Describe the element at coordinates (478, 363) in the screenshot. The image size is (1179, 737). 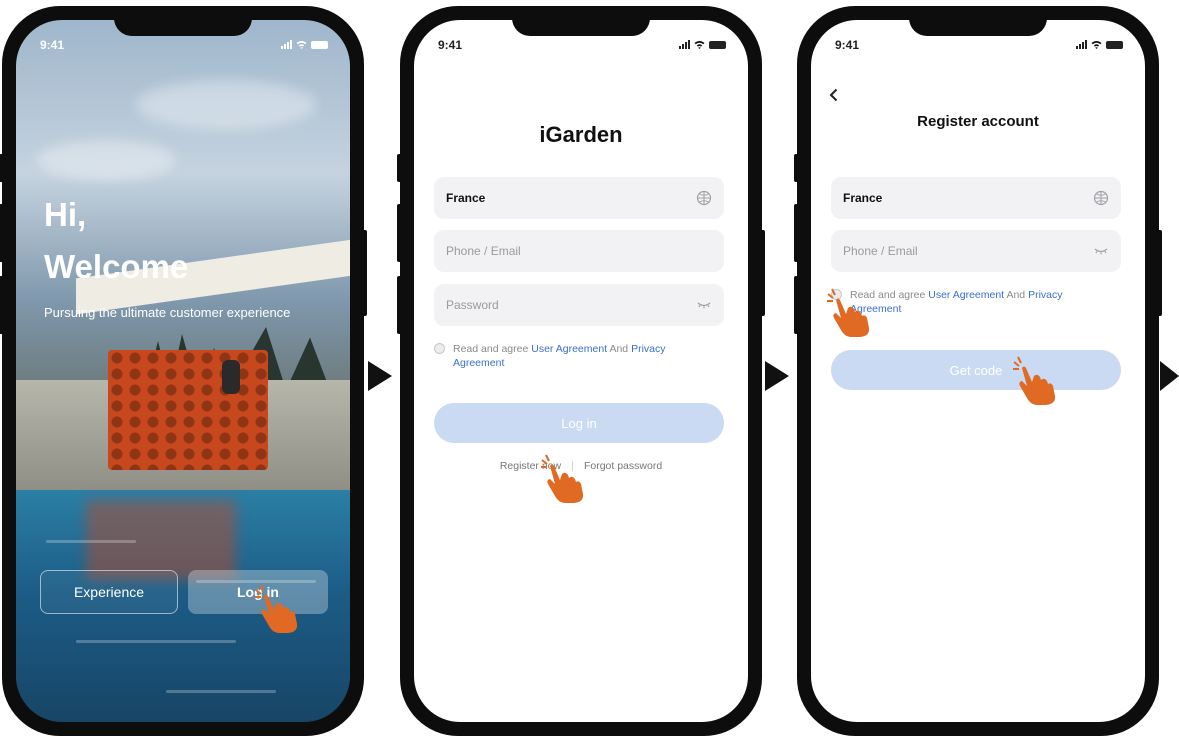
I see `privacy-link-part2: Agreement` at that location.